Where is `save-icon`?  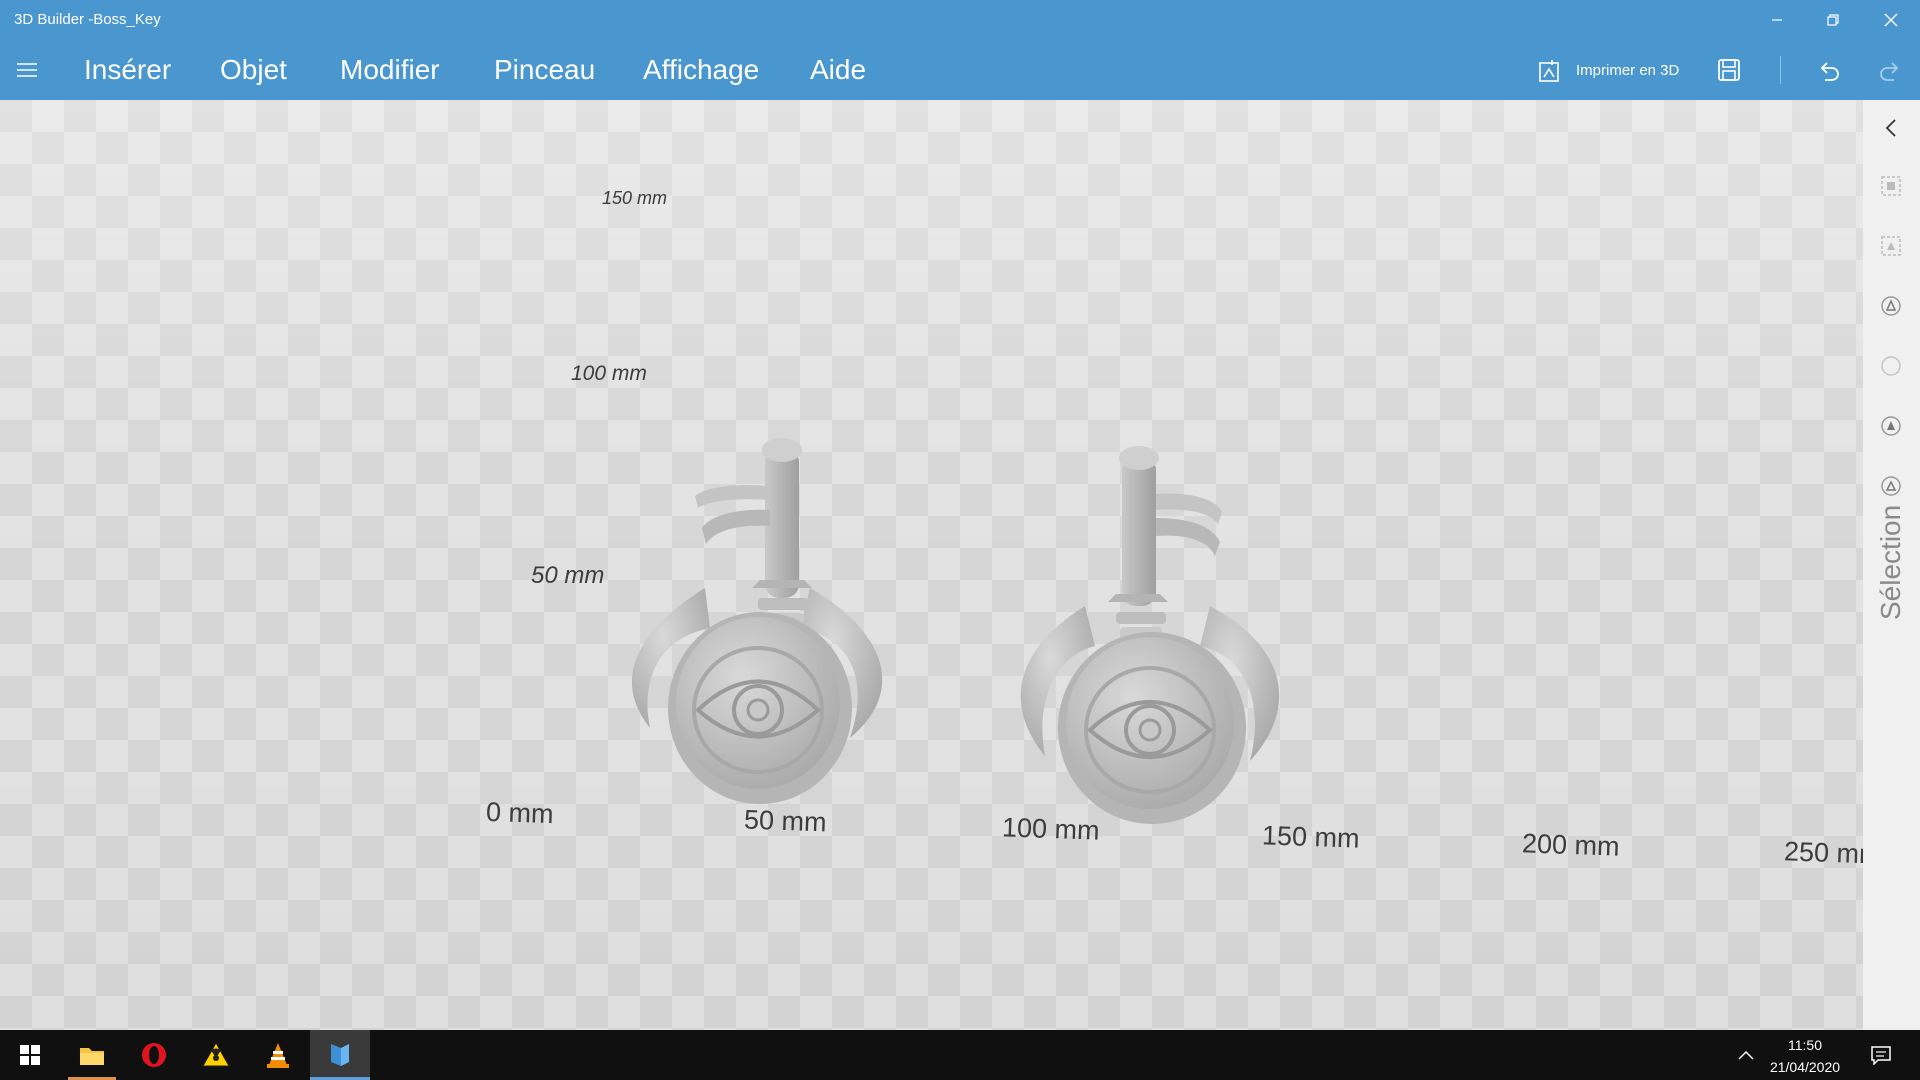 save-icon is located at coordinates (1729, 70).